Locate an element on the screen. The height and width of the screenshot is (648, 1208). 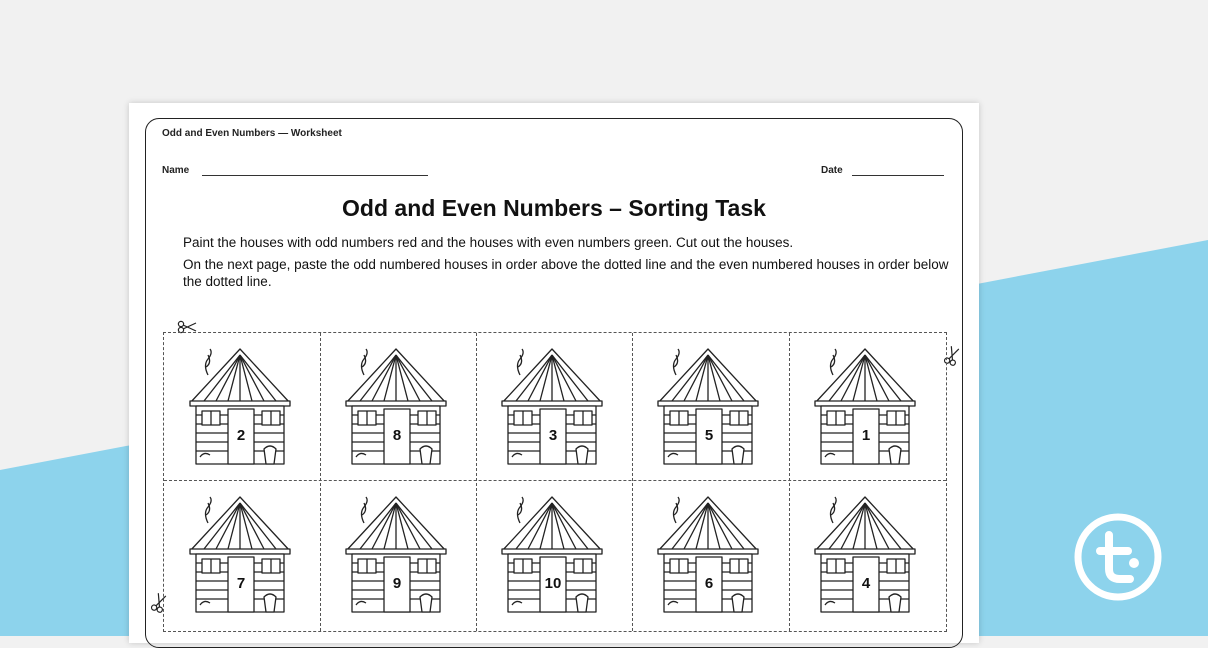
house-card: 7 is located at coordinates (240, 555).